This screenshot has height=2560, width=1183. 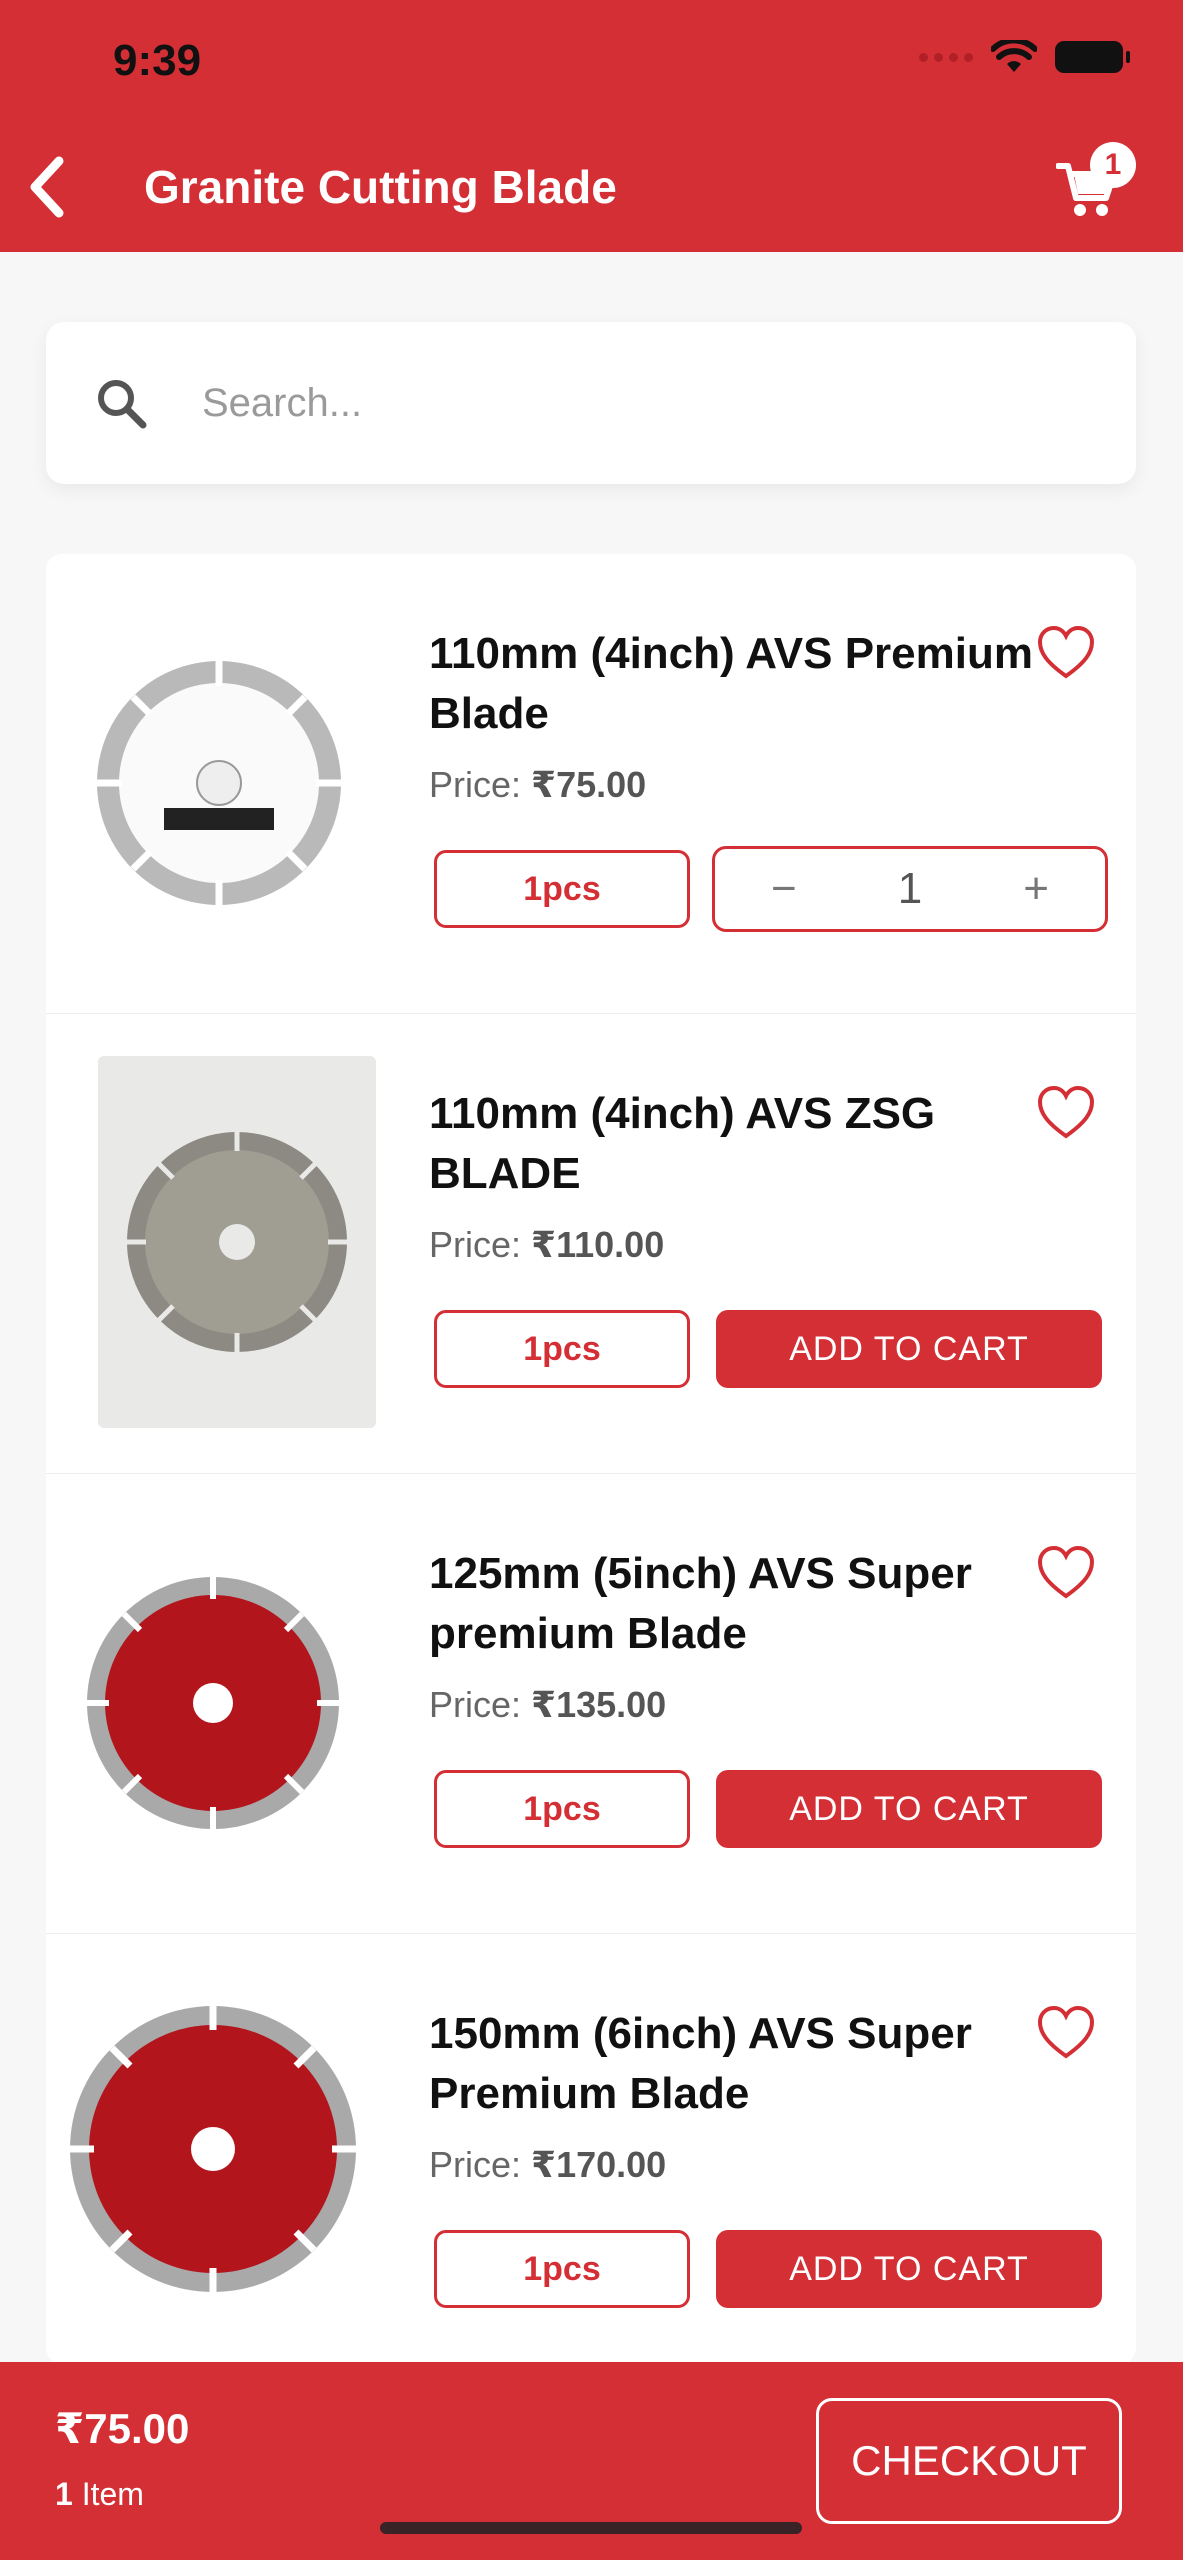 What do you see at coordinates (598, 1244) in the screenshot?
I see `price-value: ₹110.00` at bounding box center [598, 1244].